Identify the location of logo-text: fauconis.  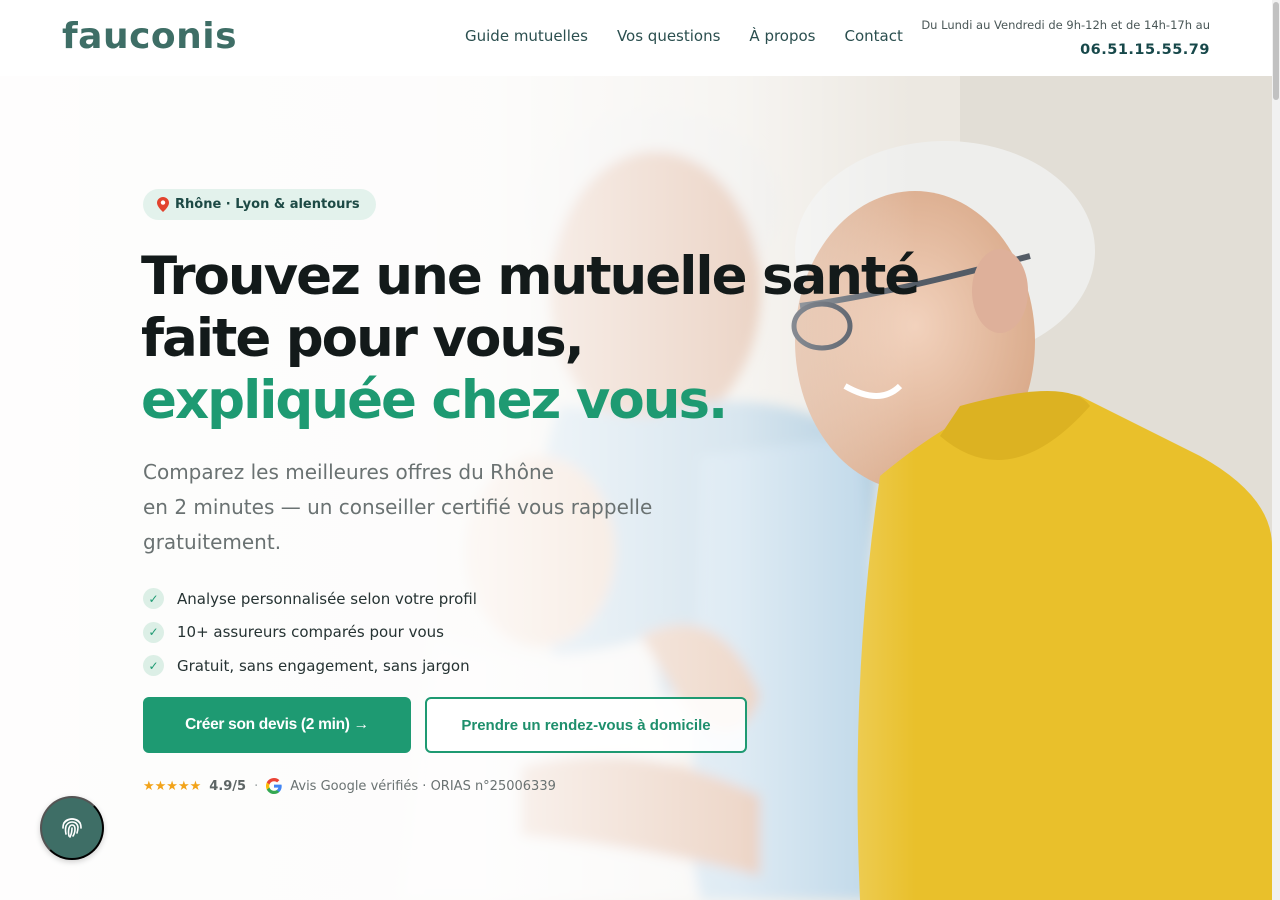
(150, 36).